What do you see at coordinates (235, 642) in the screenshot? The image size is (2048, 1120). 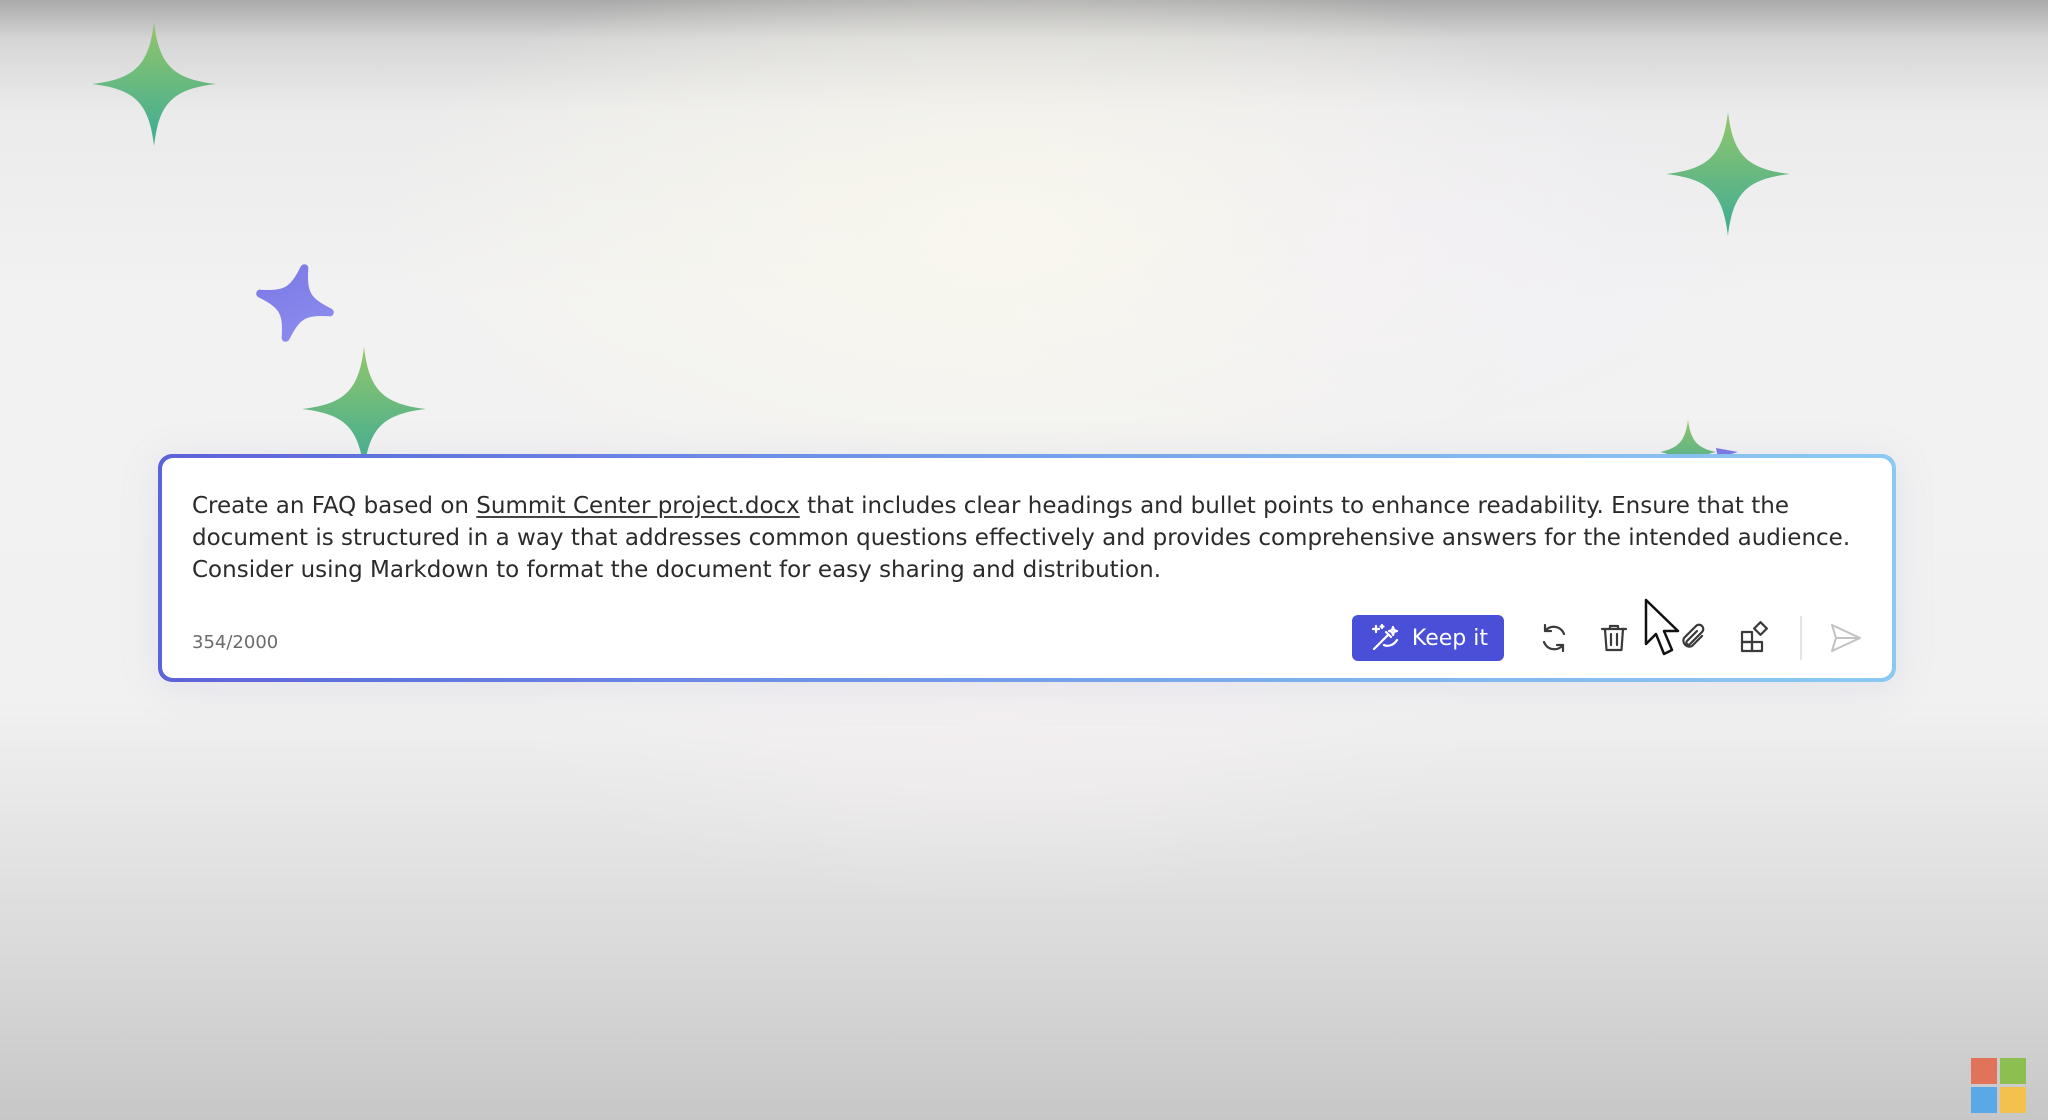 I see `character-count: 354/2000` at bounding box center [235, 642].